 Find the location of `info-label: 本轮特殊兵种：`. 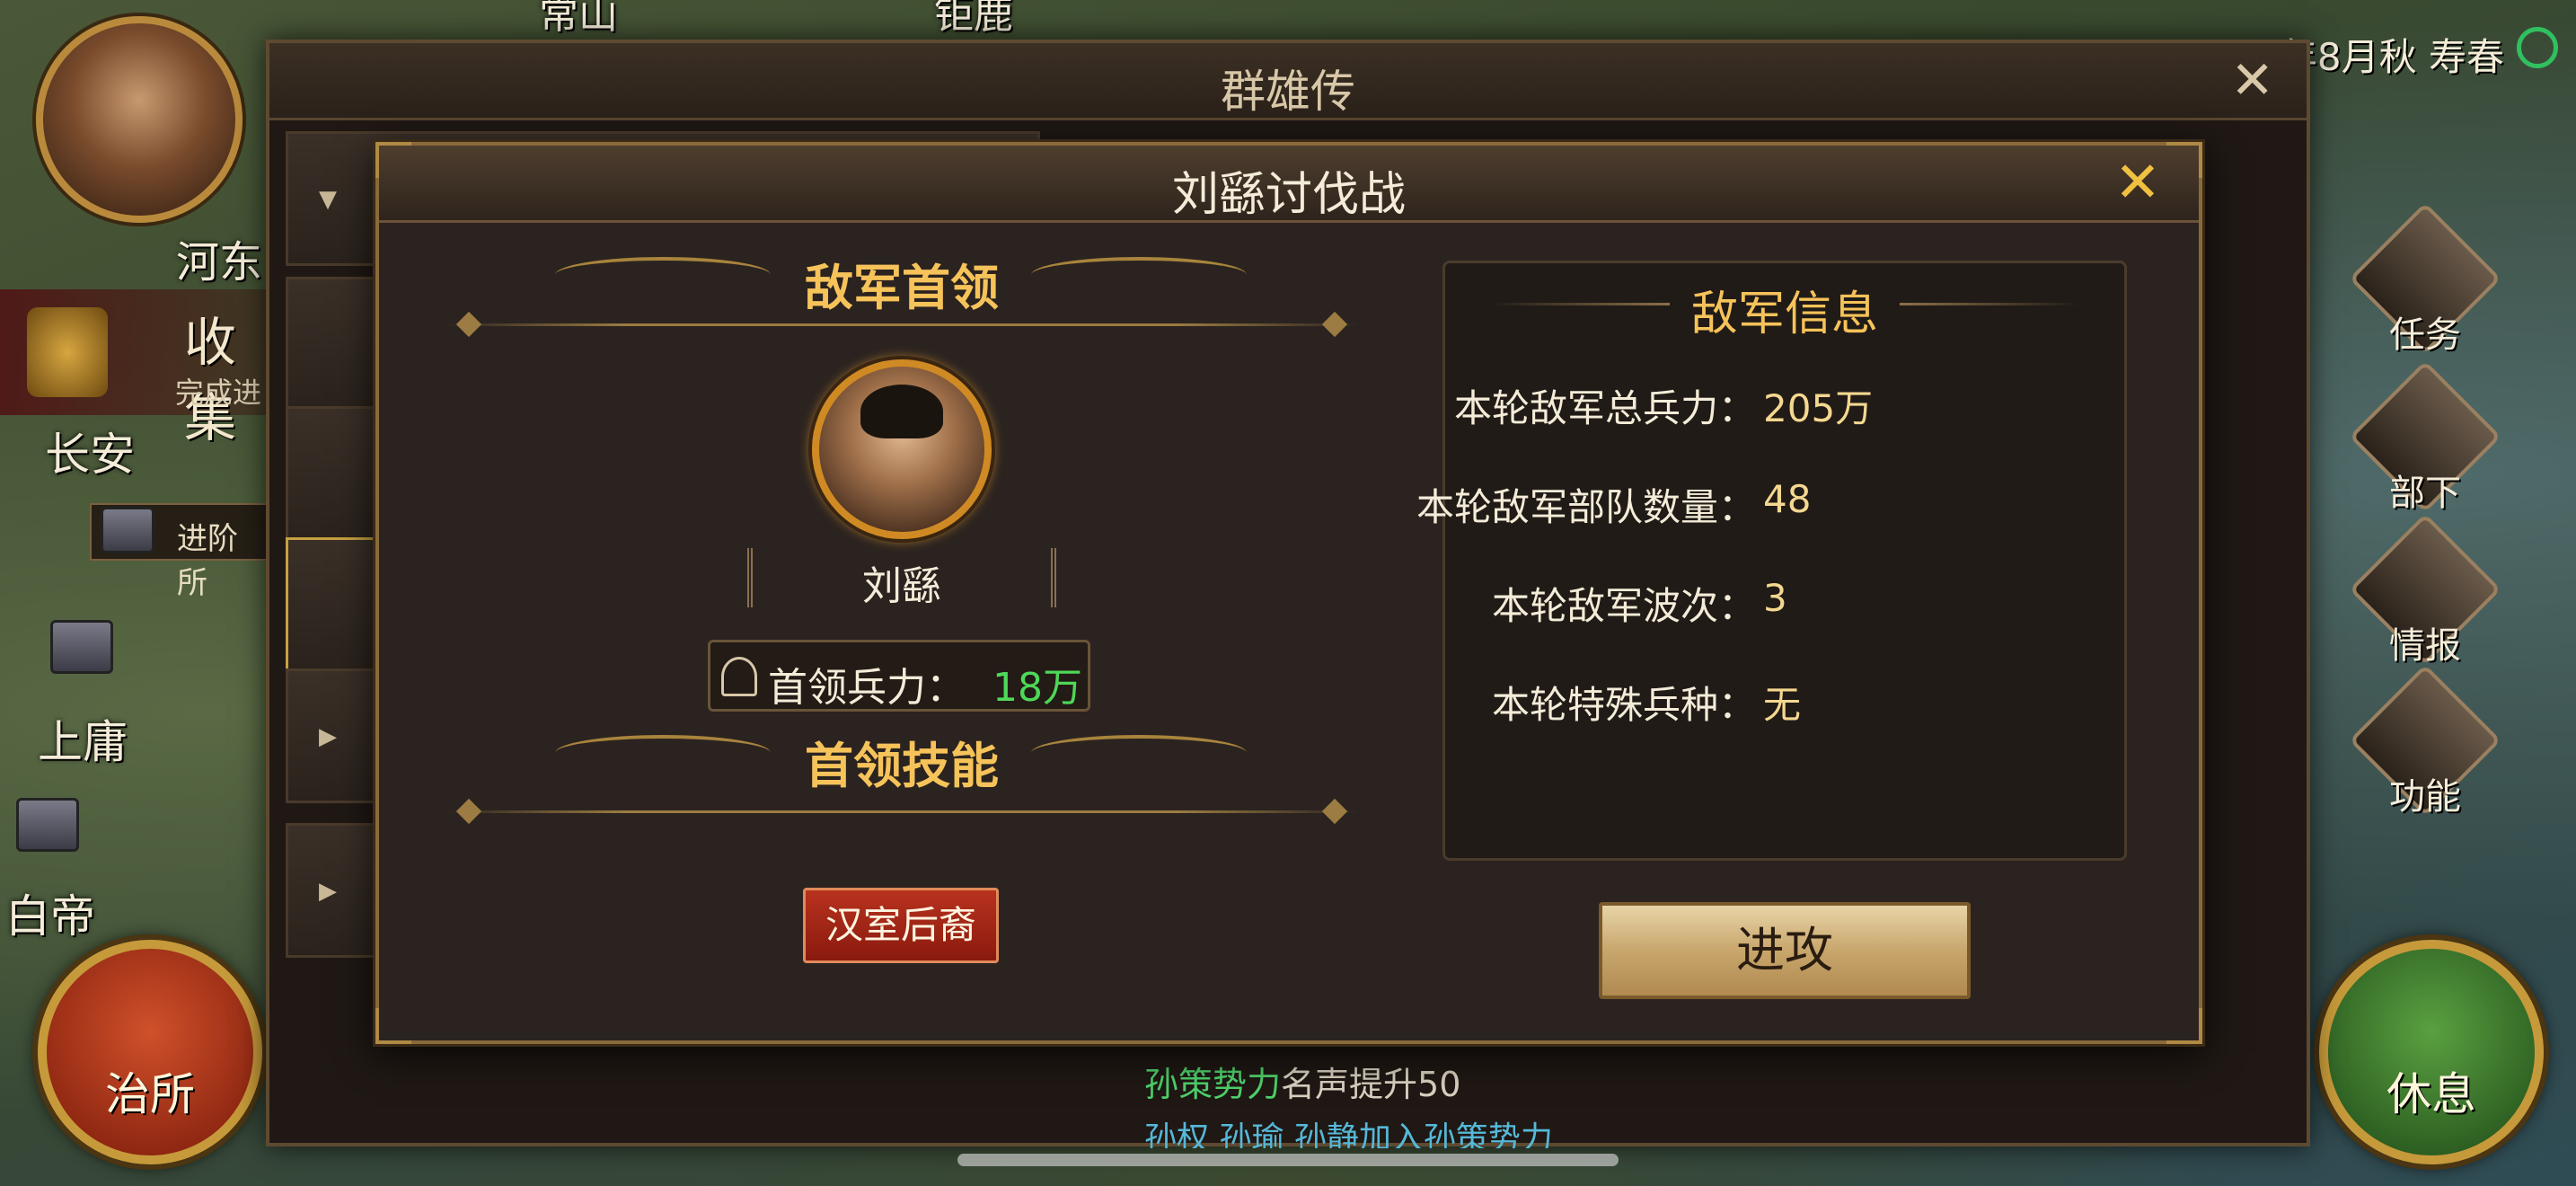

info-label: 本轮特殊兵种： is located at coordinates (1623, 705).